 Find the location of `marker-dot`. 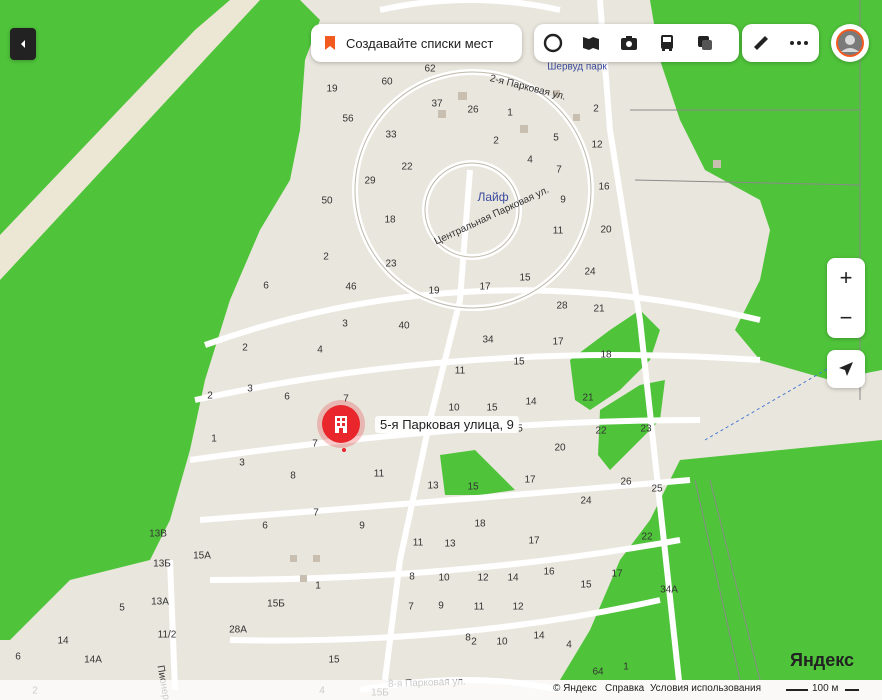

marker-dot is located at coordinates (344, 450).